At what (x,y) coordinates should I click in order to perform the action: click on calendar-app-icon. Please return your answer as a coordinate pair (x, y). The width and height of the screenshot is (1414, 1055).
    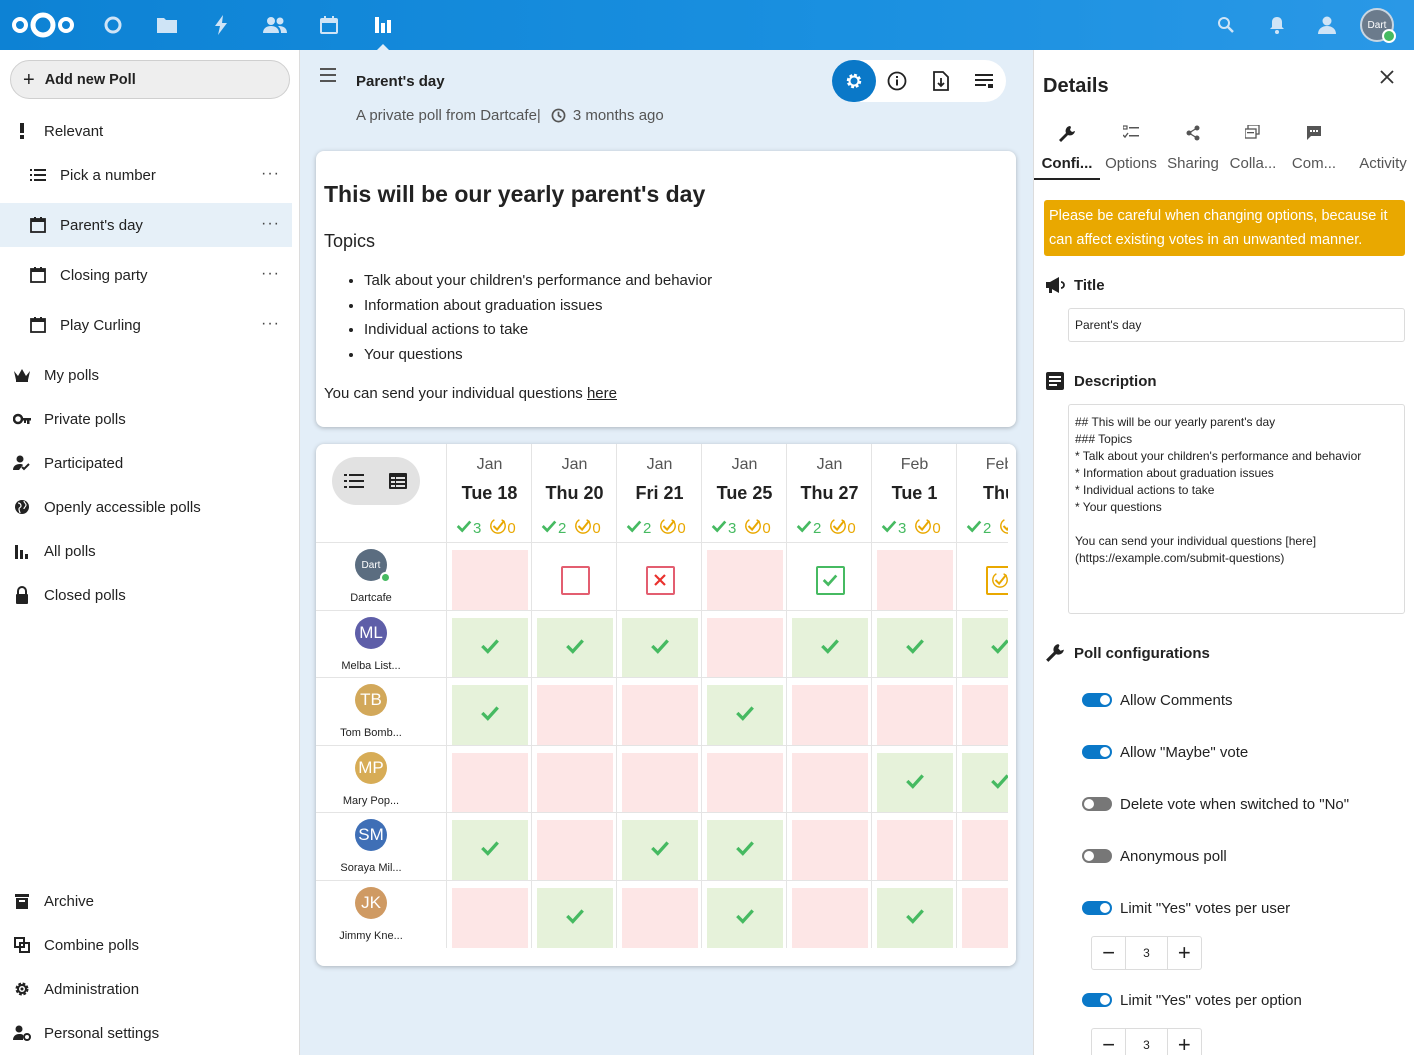
    Looking at the image, I should click on (329, 25).